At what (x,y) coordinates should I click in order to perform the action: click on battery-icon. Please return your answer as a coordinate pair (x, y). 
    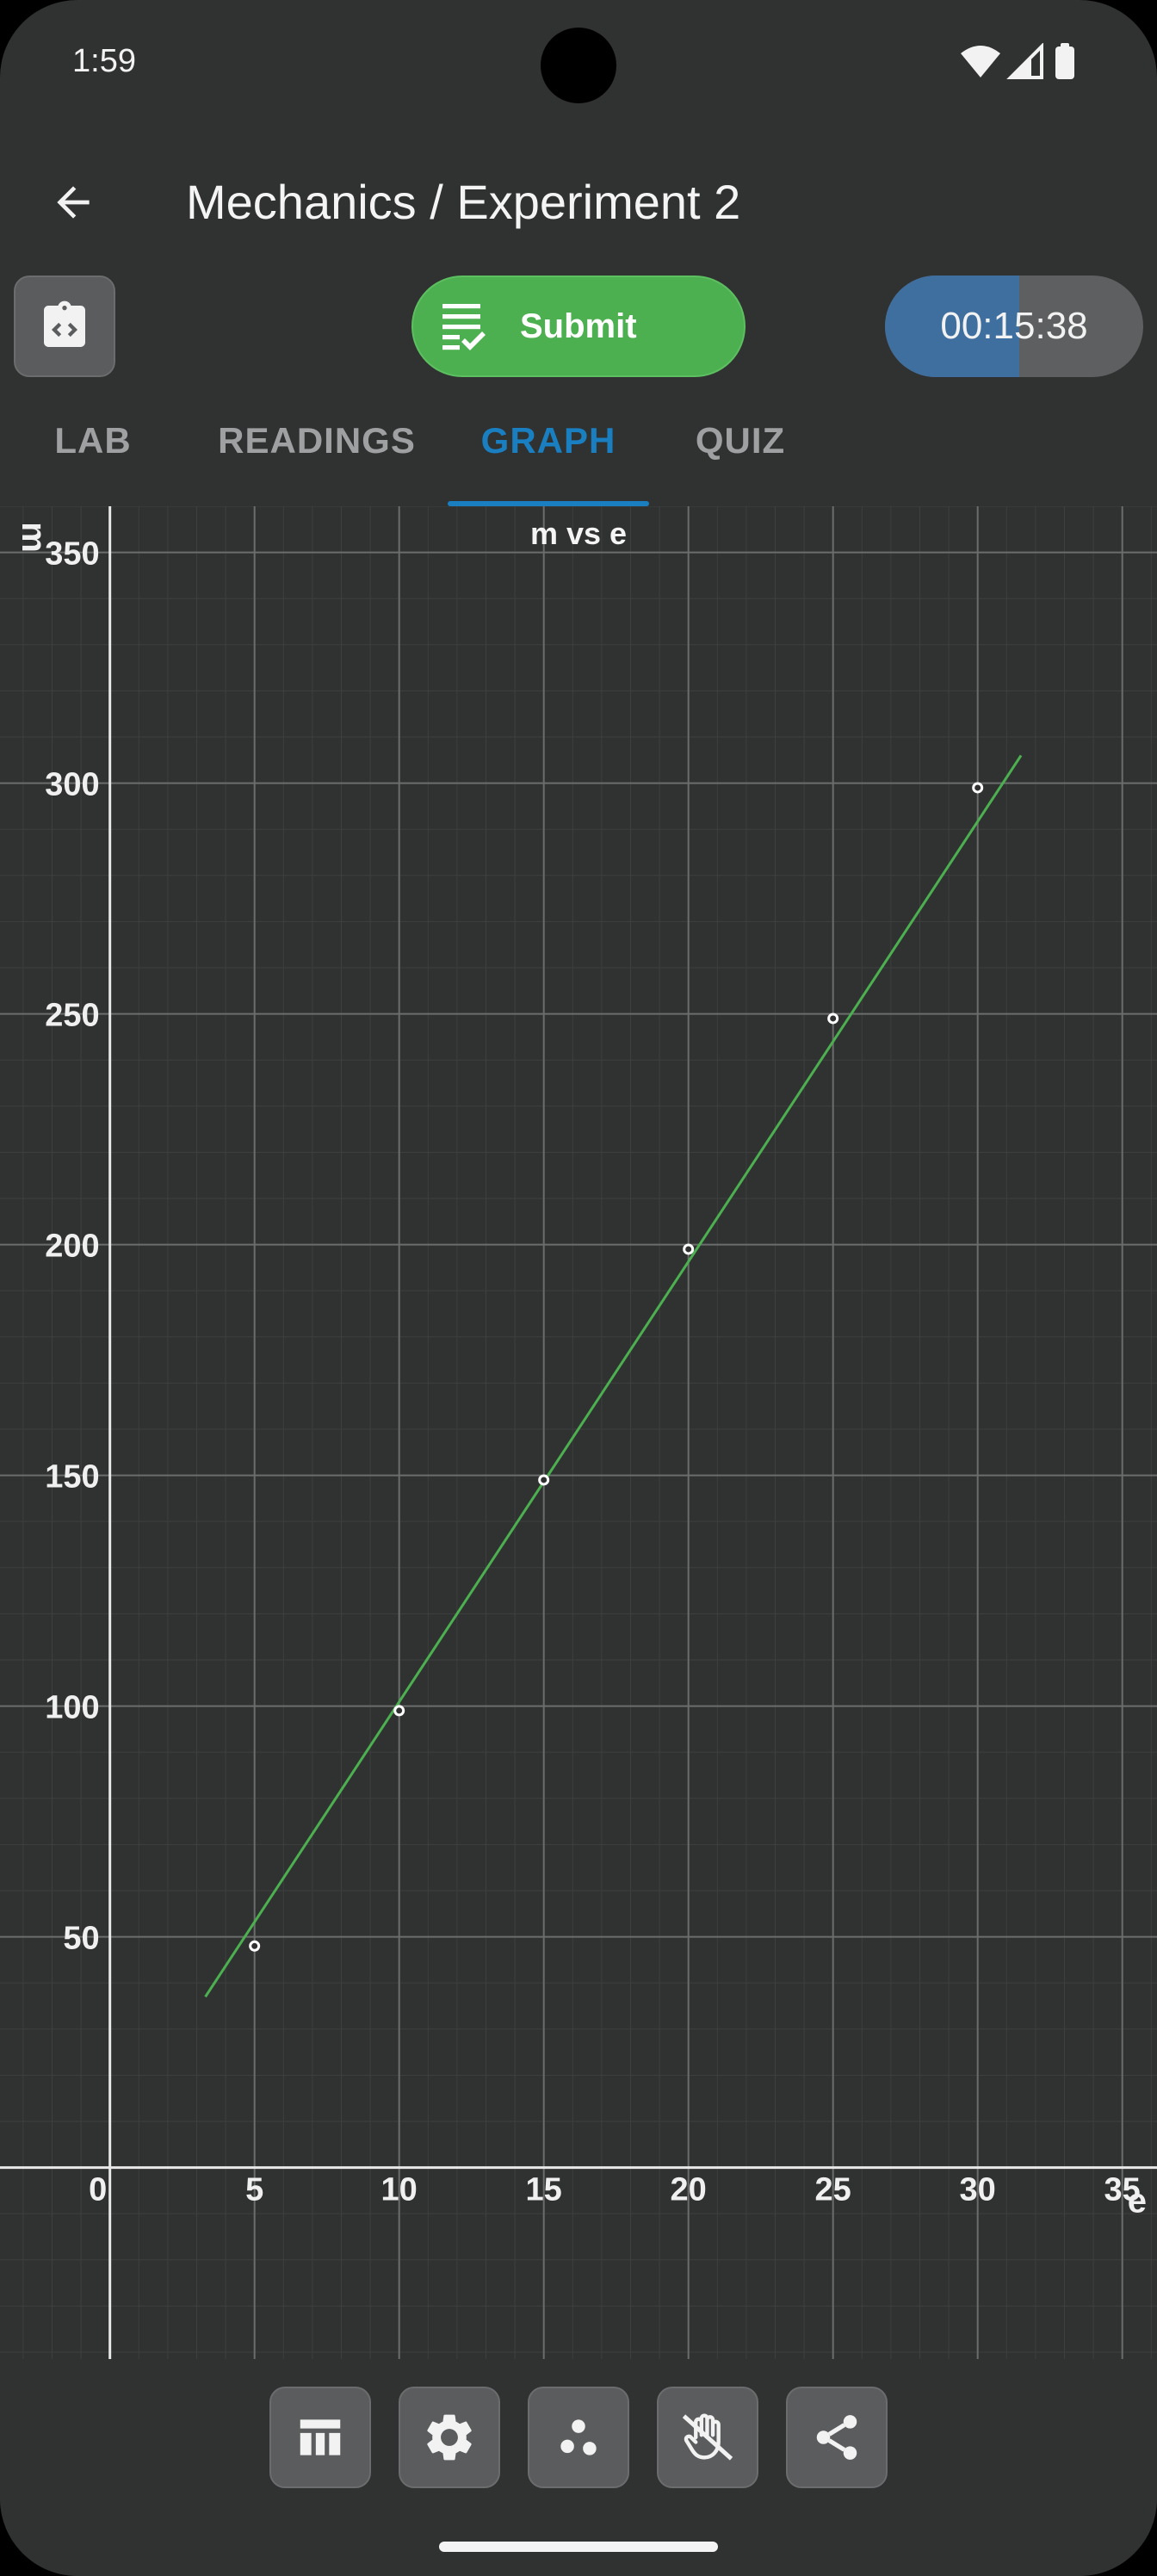
    Looking at the image, I should click on (1065, 63).